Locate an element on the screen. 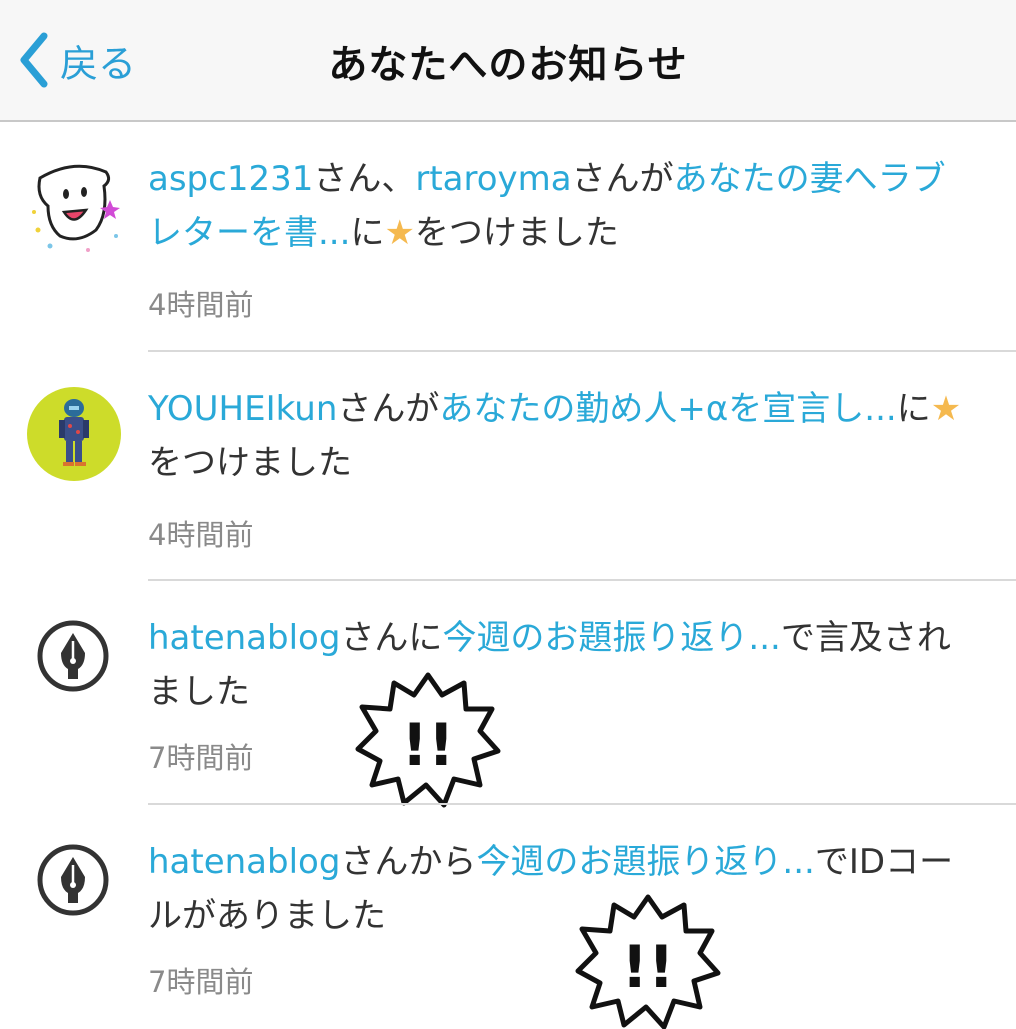 The image size is (1016, 1029). cartoon-face-icon is located at coordinates (74, 206).